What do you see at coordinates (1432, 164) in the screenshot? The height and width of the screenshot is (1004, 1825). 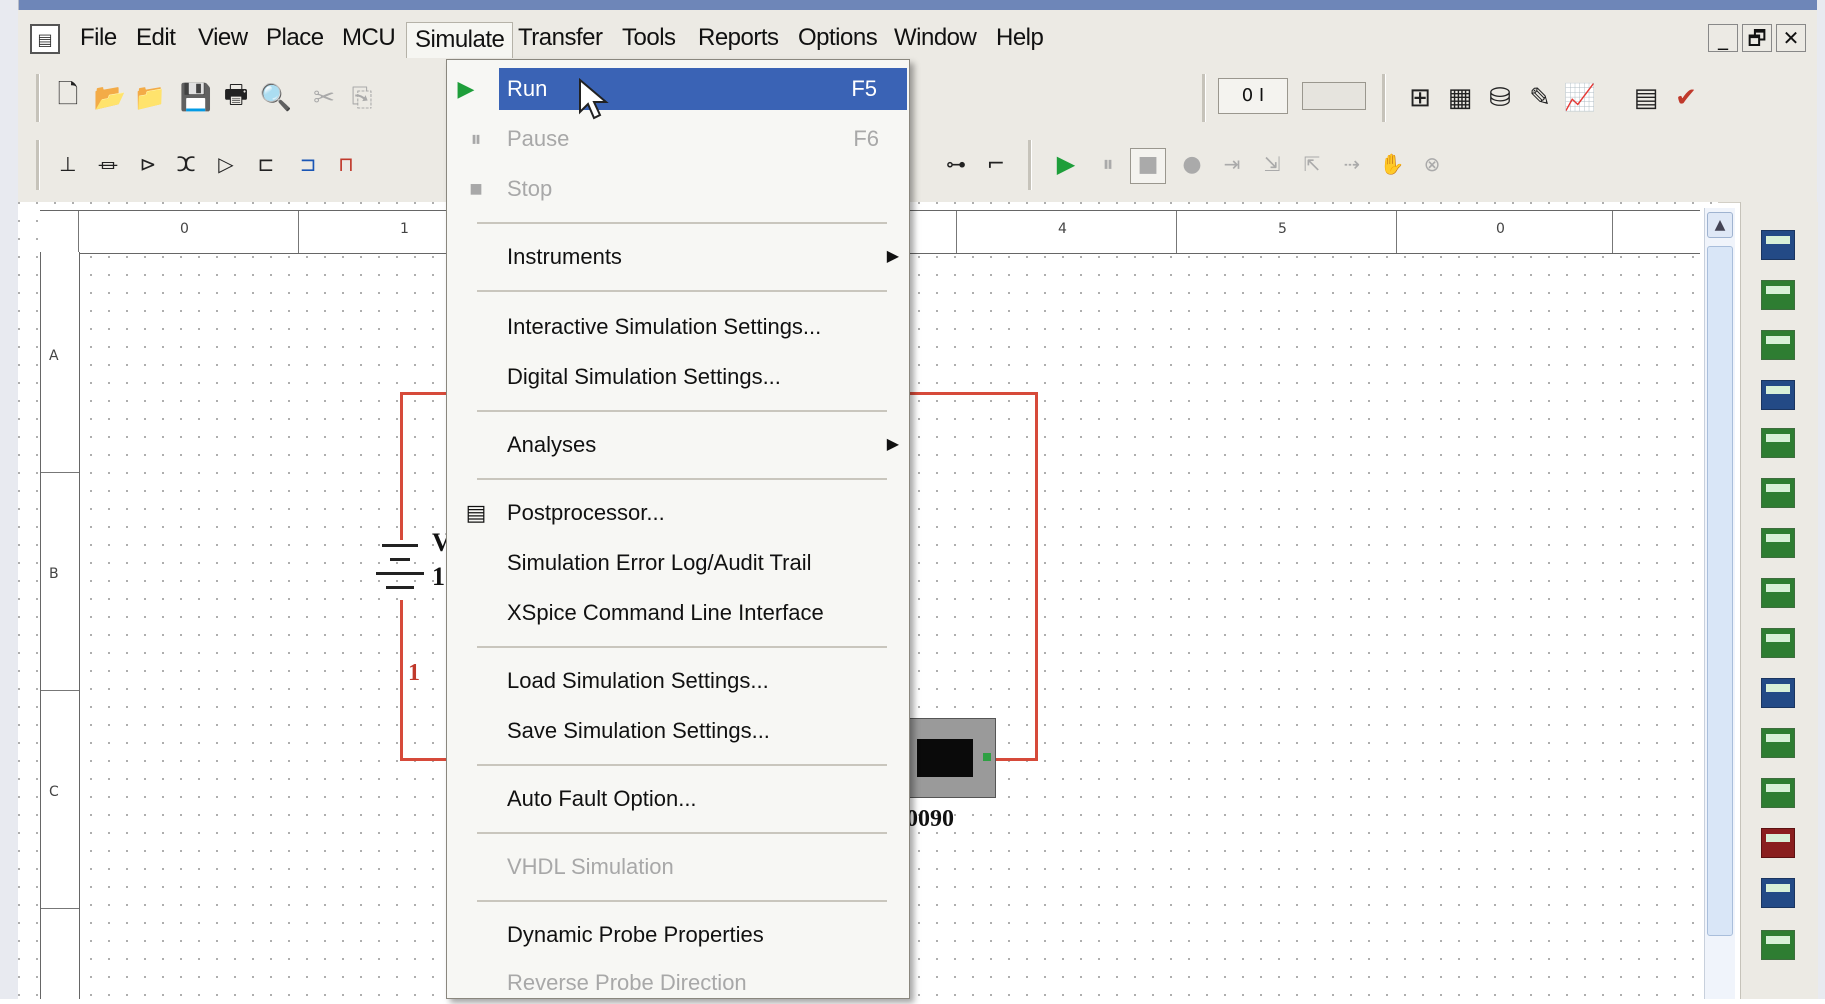 I see `remove-breakpoints-icon: ⊗` at bounding box center [1432, 164].